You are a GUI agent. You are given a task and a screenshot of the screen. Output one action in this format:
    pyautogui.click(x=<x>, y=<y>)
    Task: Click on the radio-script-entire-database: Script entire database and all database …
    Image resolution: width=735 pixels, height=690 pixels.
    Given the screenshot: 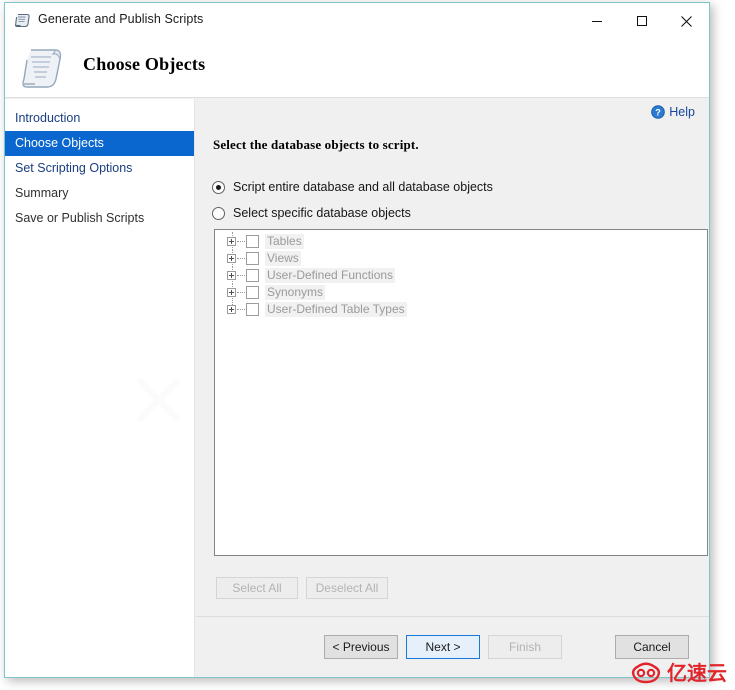 What is the action you would take?
    pyautogui.click(x=352, y=187)
    